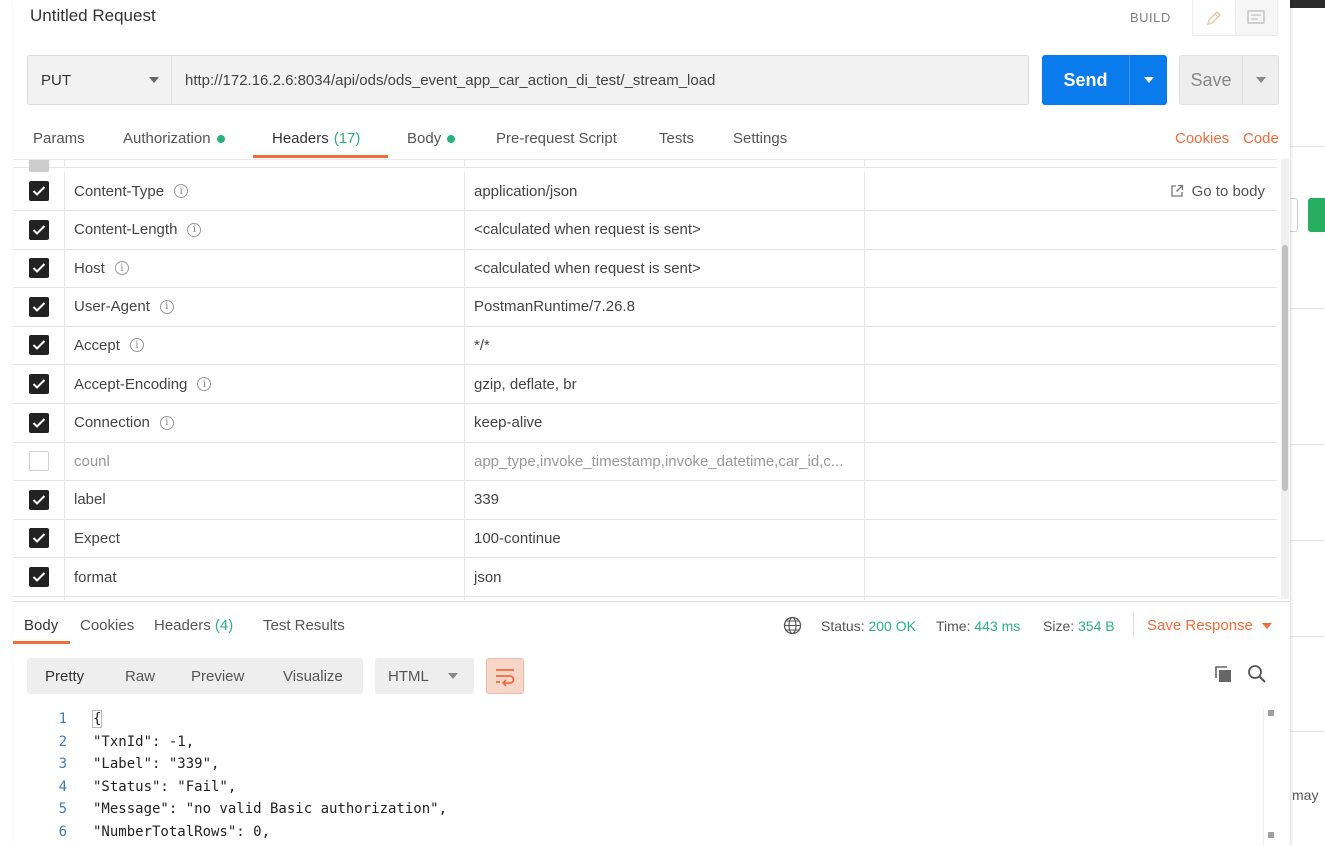  I want to click on cookies-link: Cookies, so click(1202, 138).